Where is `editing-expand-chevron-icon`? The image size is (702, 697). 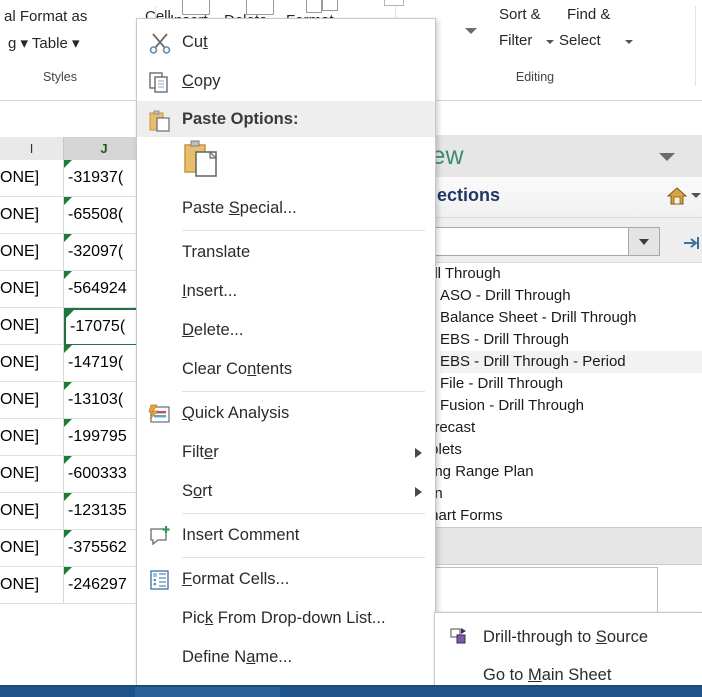 editing-expand-chevron-icon is located at coordinates (471, 31).